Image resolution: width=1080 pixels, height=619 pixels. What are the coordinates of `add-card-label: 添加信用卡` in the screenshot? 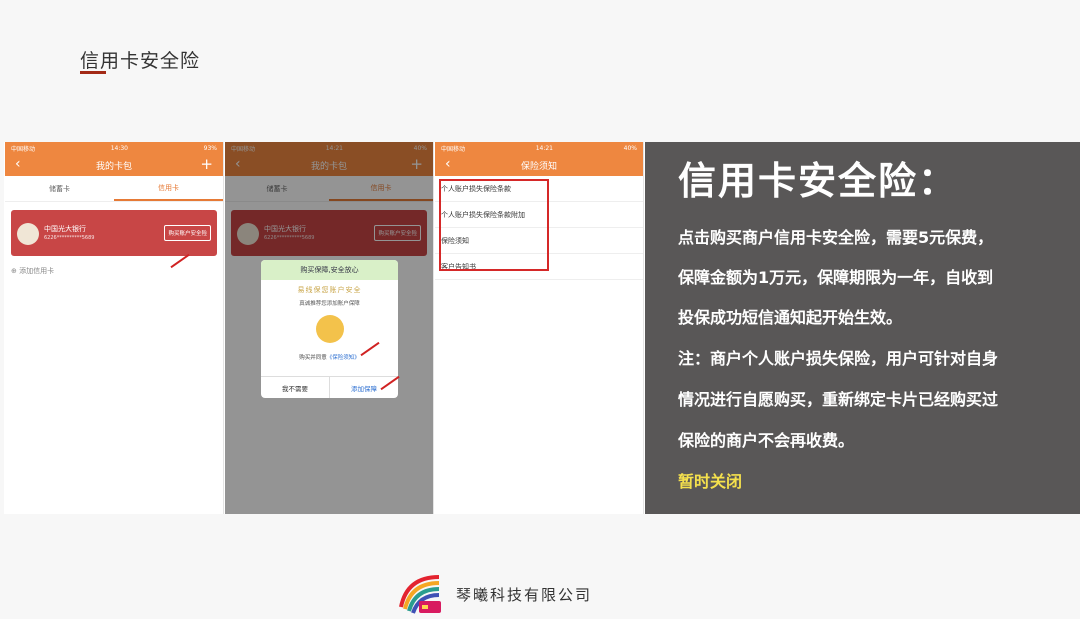 It's located at (37, 271).